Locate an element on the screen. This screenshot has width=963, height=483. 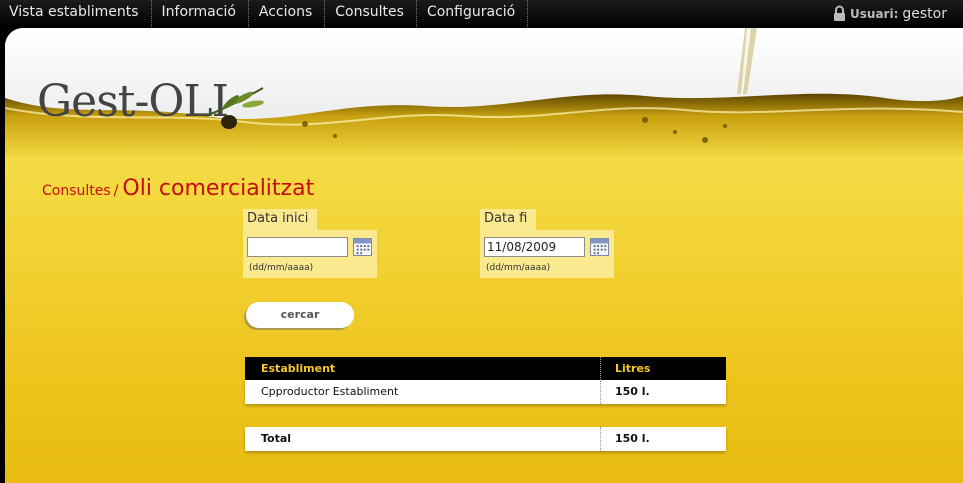
search-button: cercar is located at coordinates (300, 315).